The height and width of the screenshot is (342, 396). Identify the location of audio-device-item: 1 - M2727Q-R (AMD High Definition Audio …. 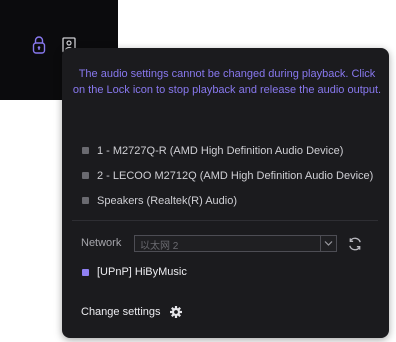
(232, 150).